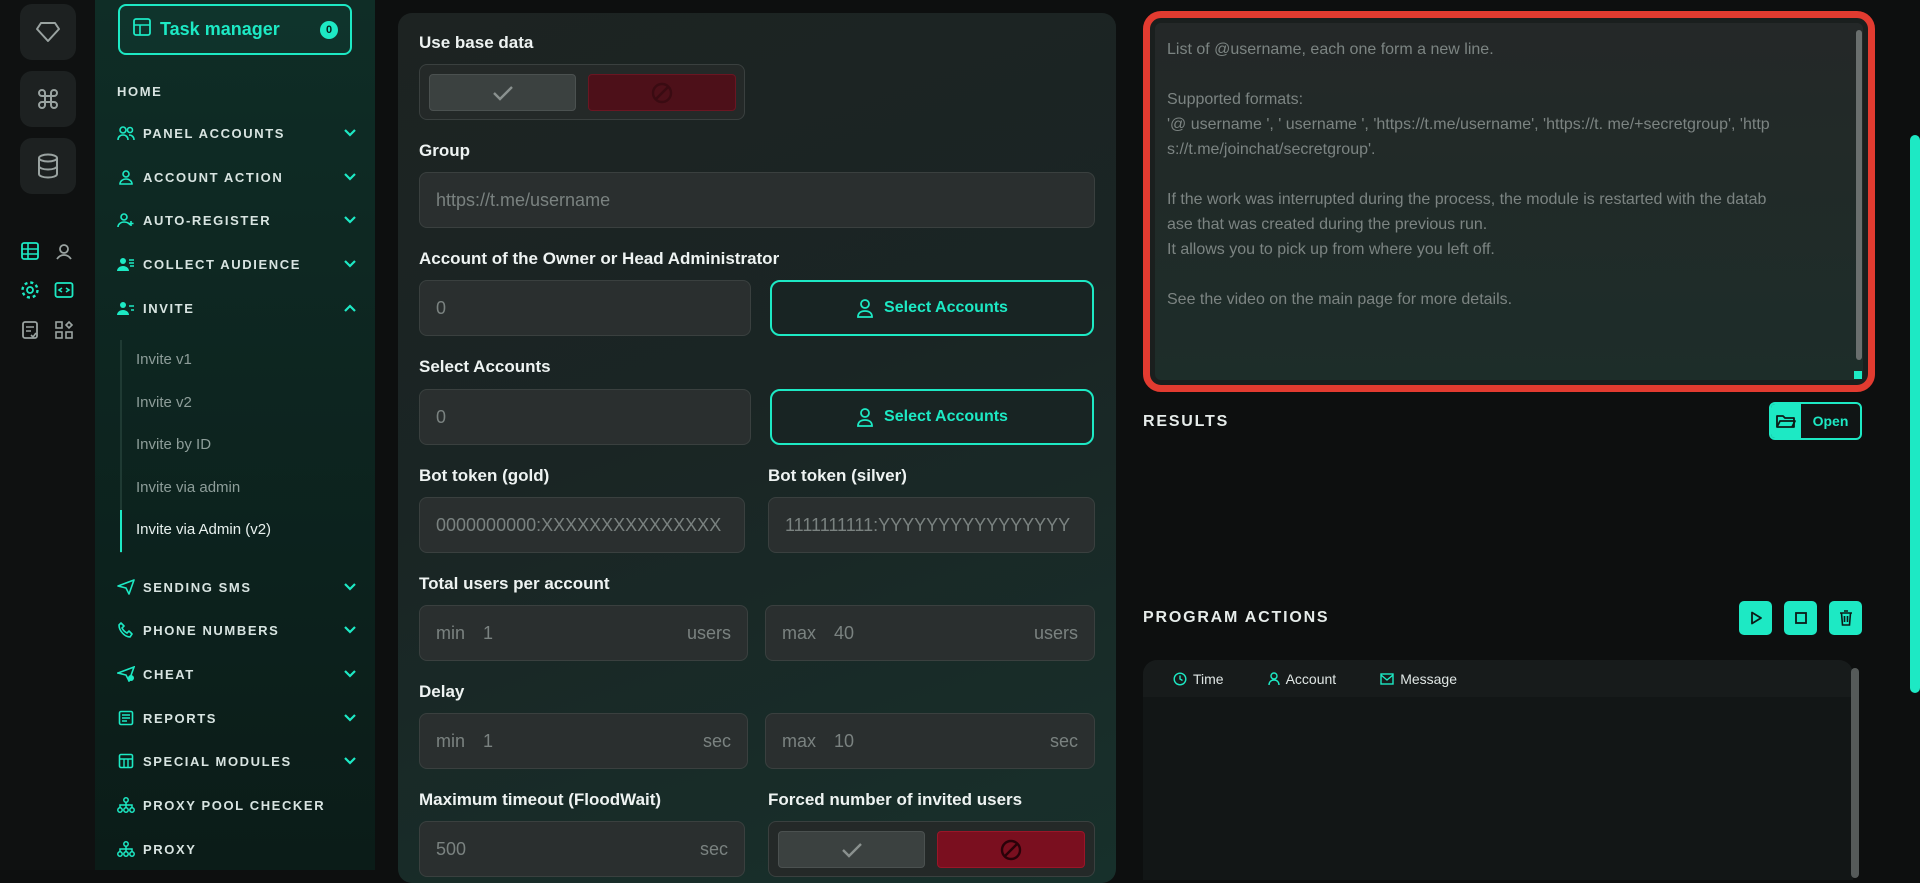  Describe the element at coordinates (932, 417) in the screenshot. I see `select-accounts-button: Select Accounts` at that location.